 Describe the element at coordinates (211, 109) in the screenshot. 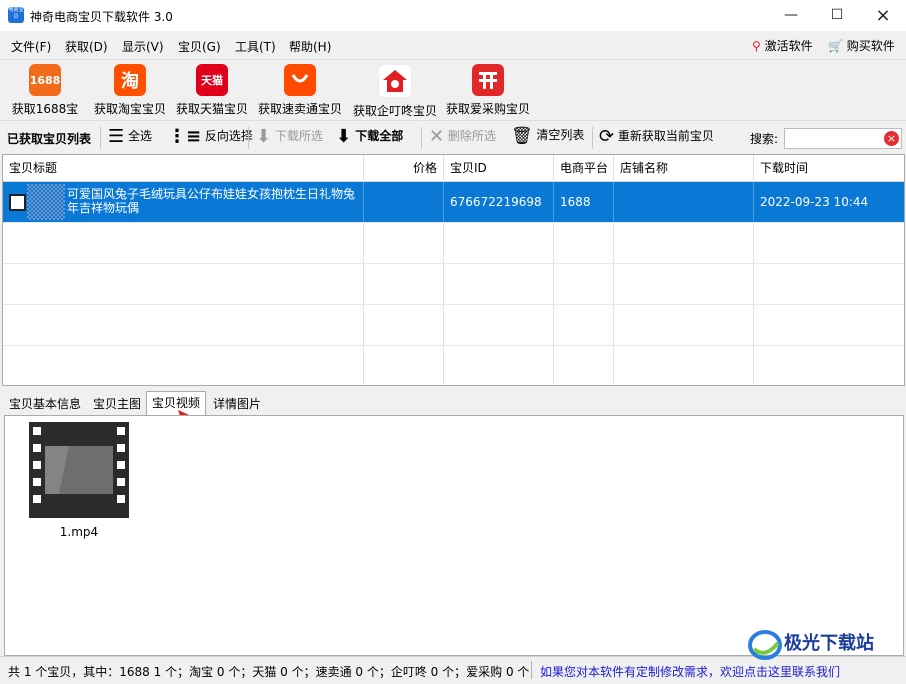

I see `fetch-tmall-label: 获取天猫宝贝` at that location.